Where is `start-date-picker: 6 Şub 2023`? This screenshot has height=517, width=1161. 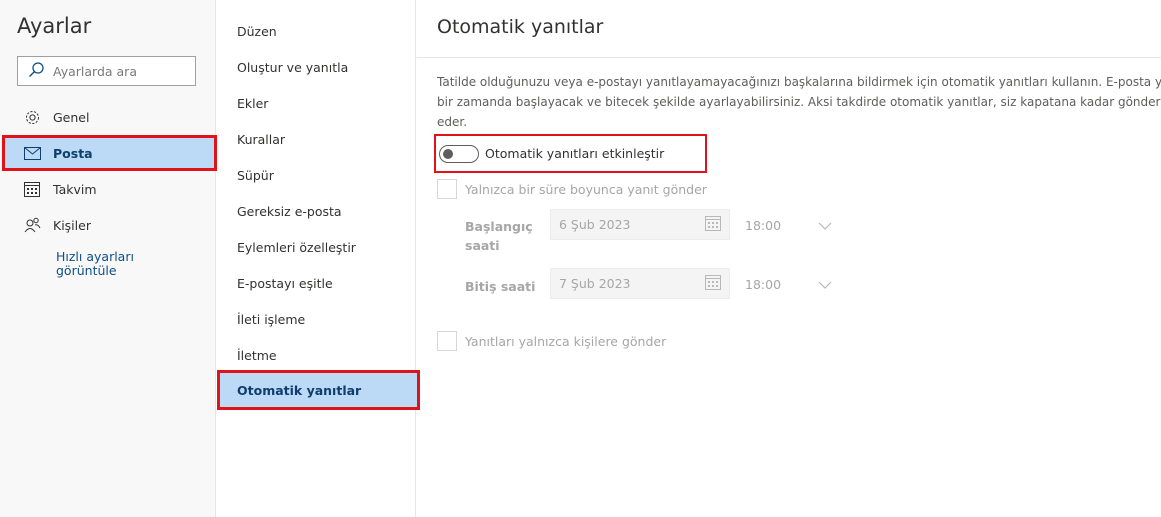
start-date-picker: 6 Şub 2023 is located at coordinates (640, 224).